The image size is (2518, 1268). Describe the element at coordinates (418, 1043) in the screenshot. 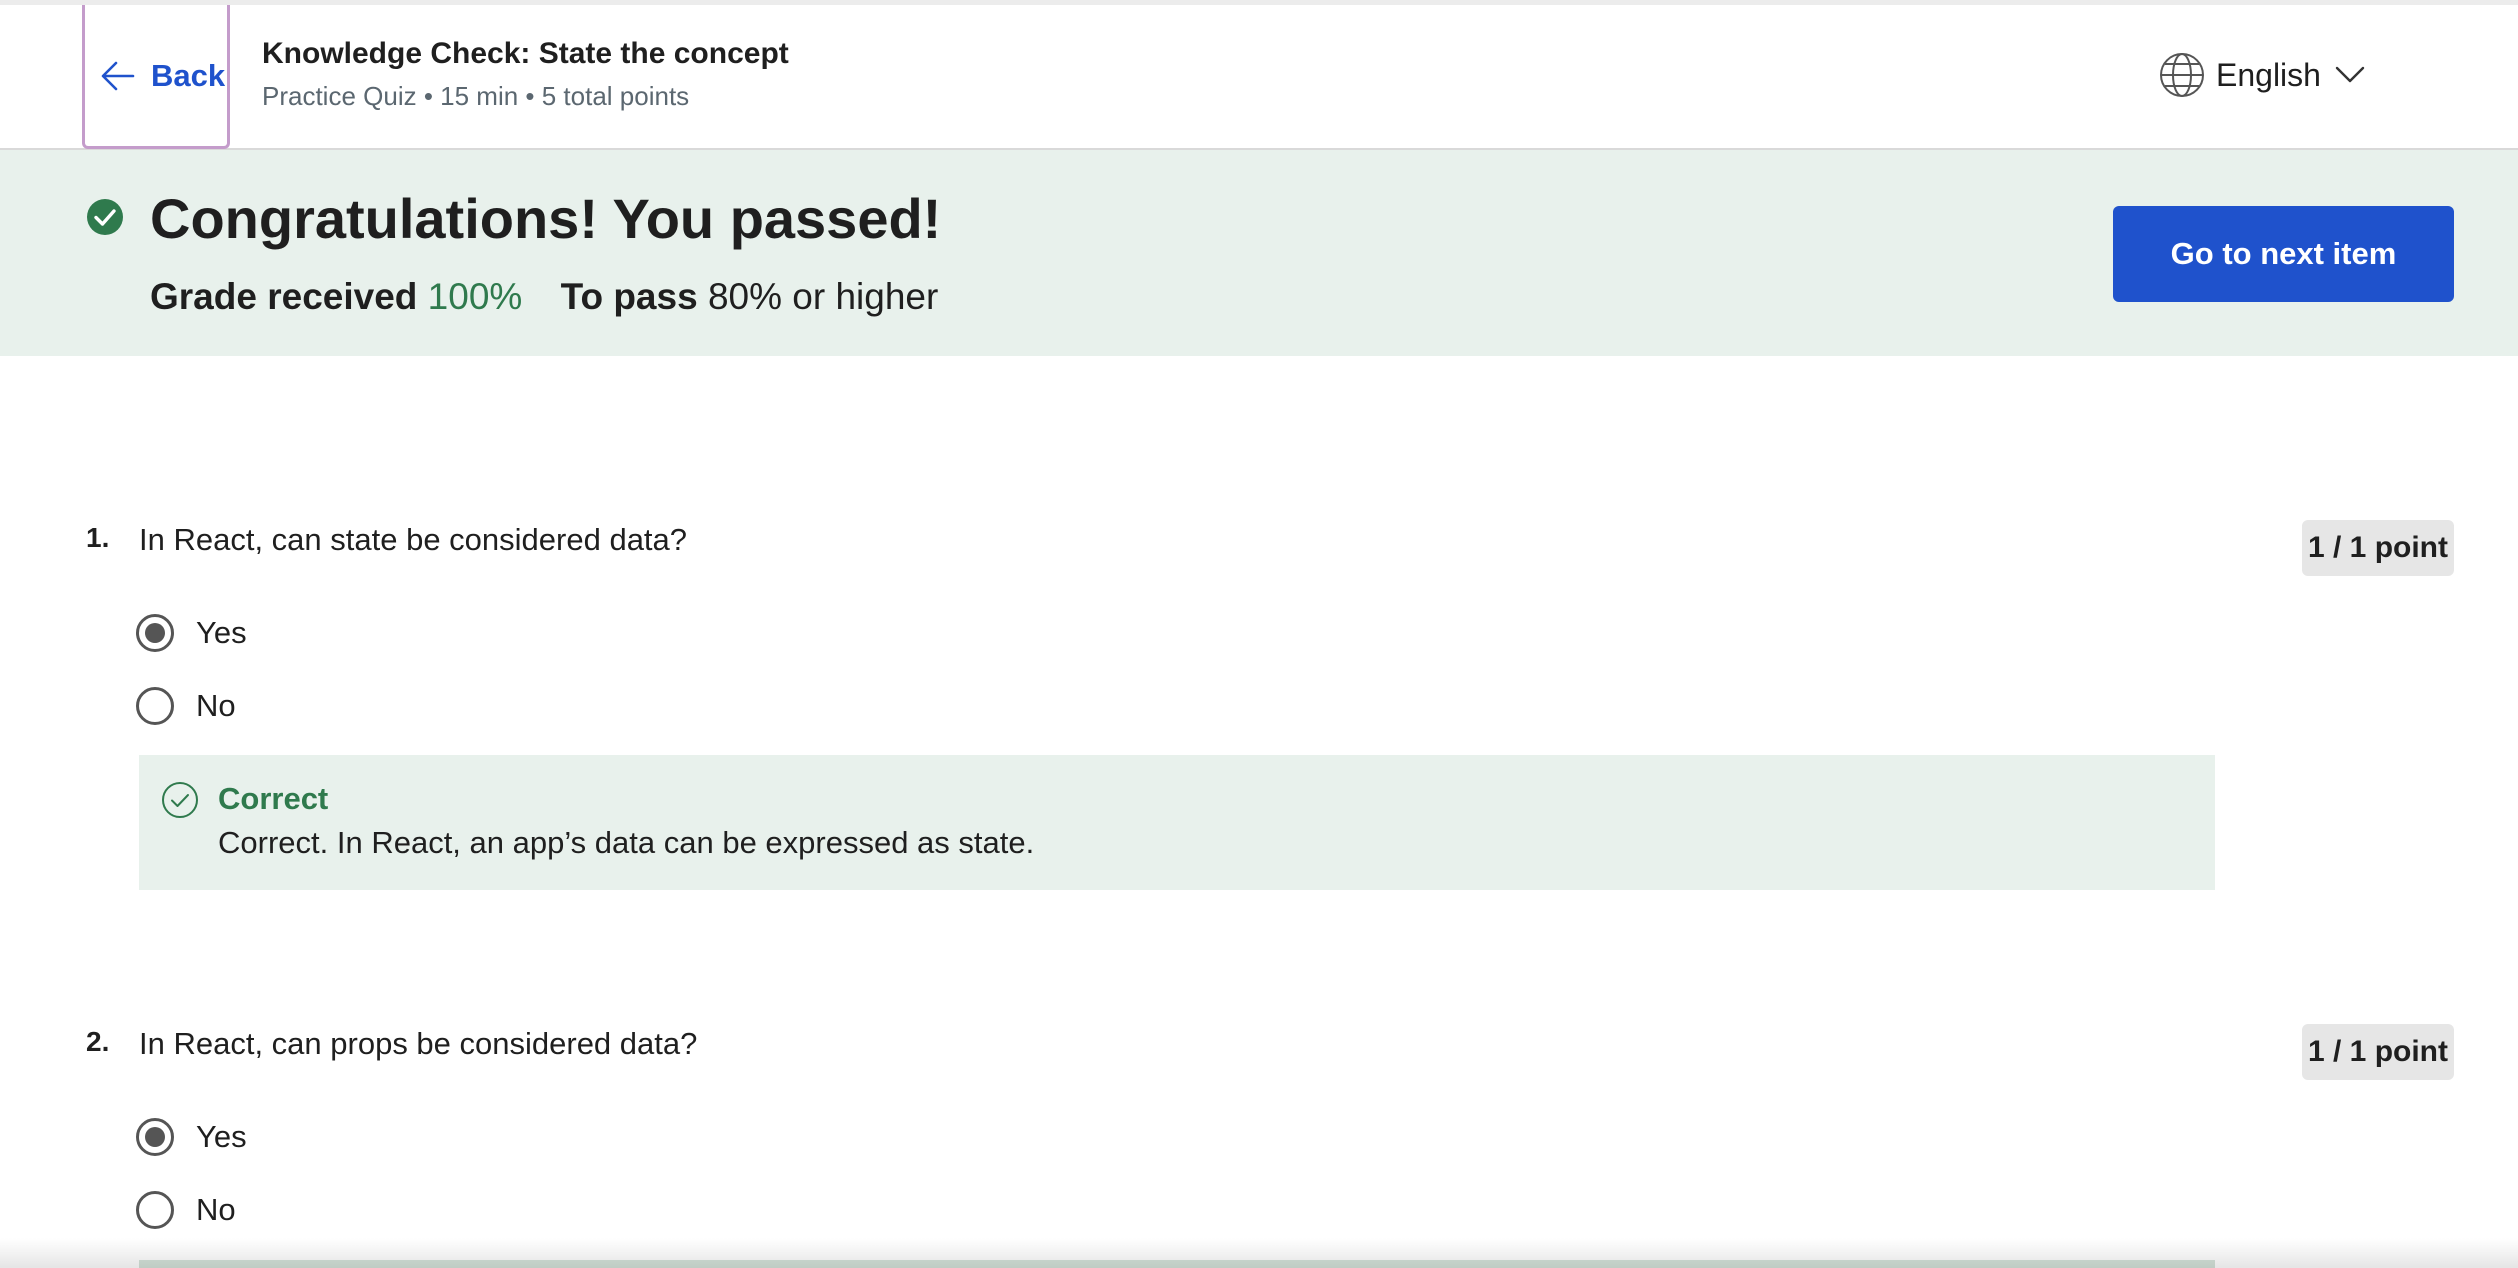

I see `question-text: In React, can props be considered data?` at that location.